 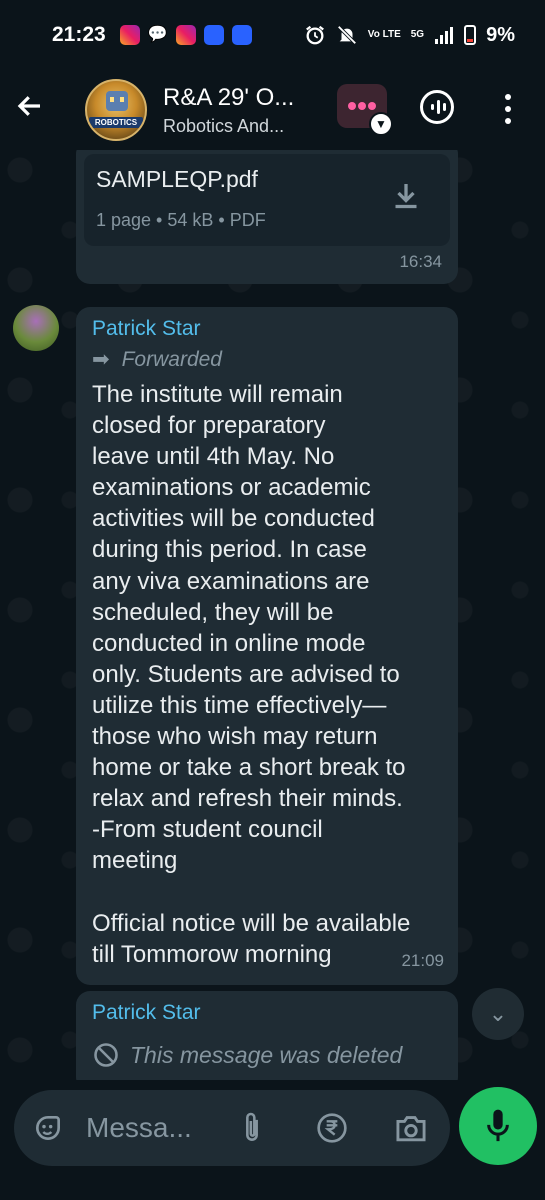 I want to click on message-time: 21:09, so click(x=422, y=960).